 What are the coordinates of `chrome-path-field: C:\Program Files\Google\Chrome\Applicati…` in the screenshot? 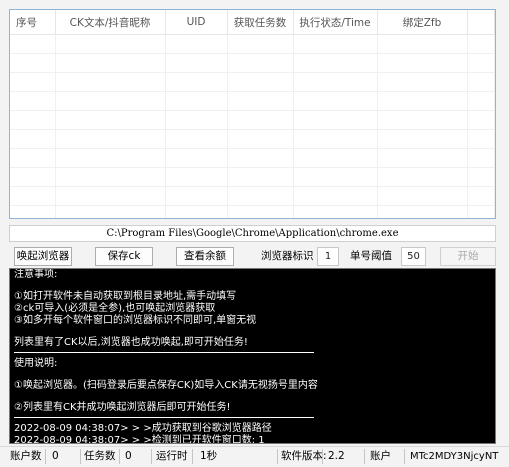 It's located at (252, 233).